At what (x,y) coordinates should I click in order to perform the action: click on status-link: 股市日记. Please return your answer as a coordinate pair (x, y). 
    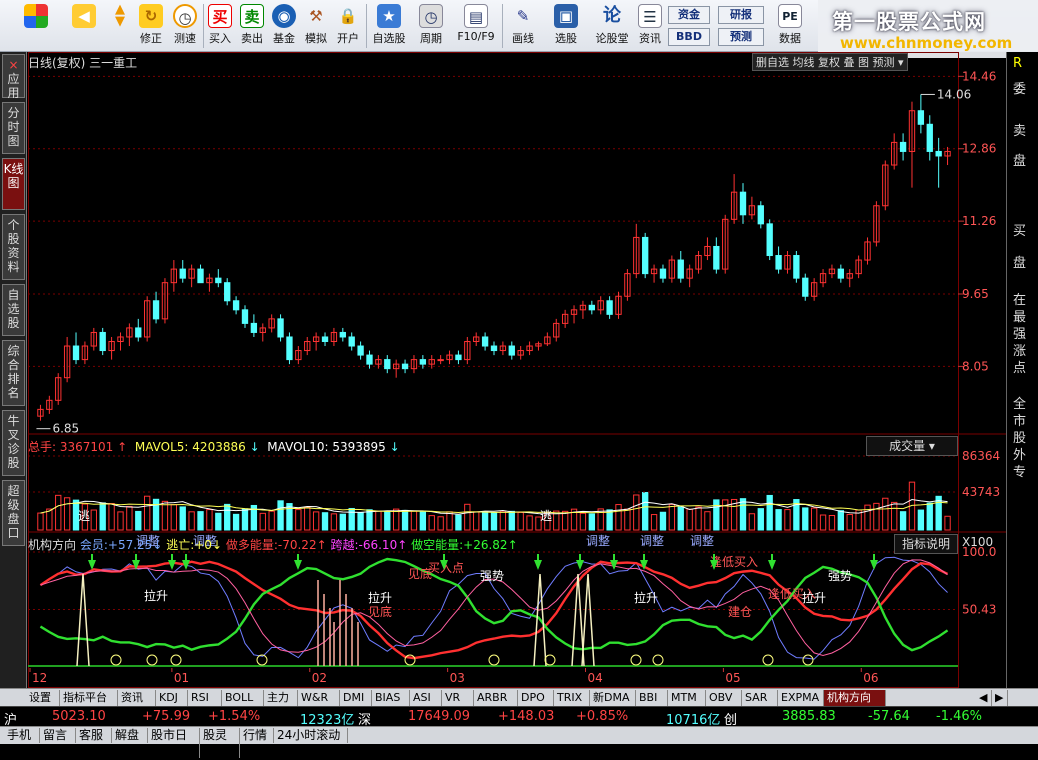
    Looking at the image, I should click on (174, 743).